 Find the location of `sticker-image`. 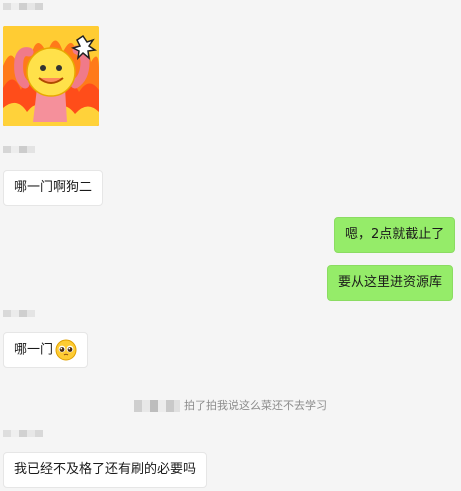

sticker-image is located at coordinates (51, 76).